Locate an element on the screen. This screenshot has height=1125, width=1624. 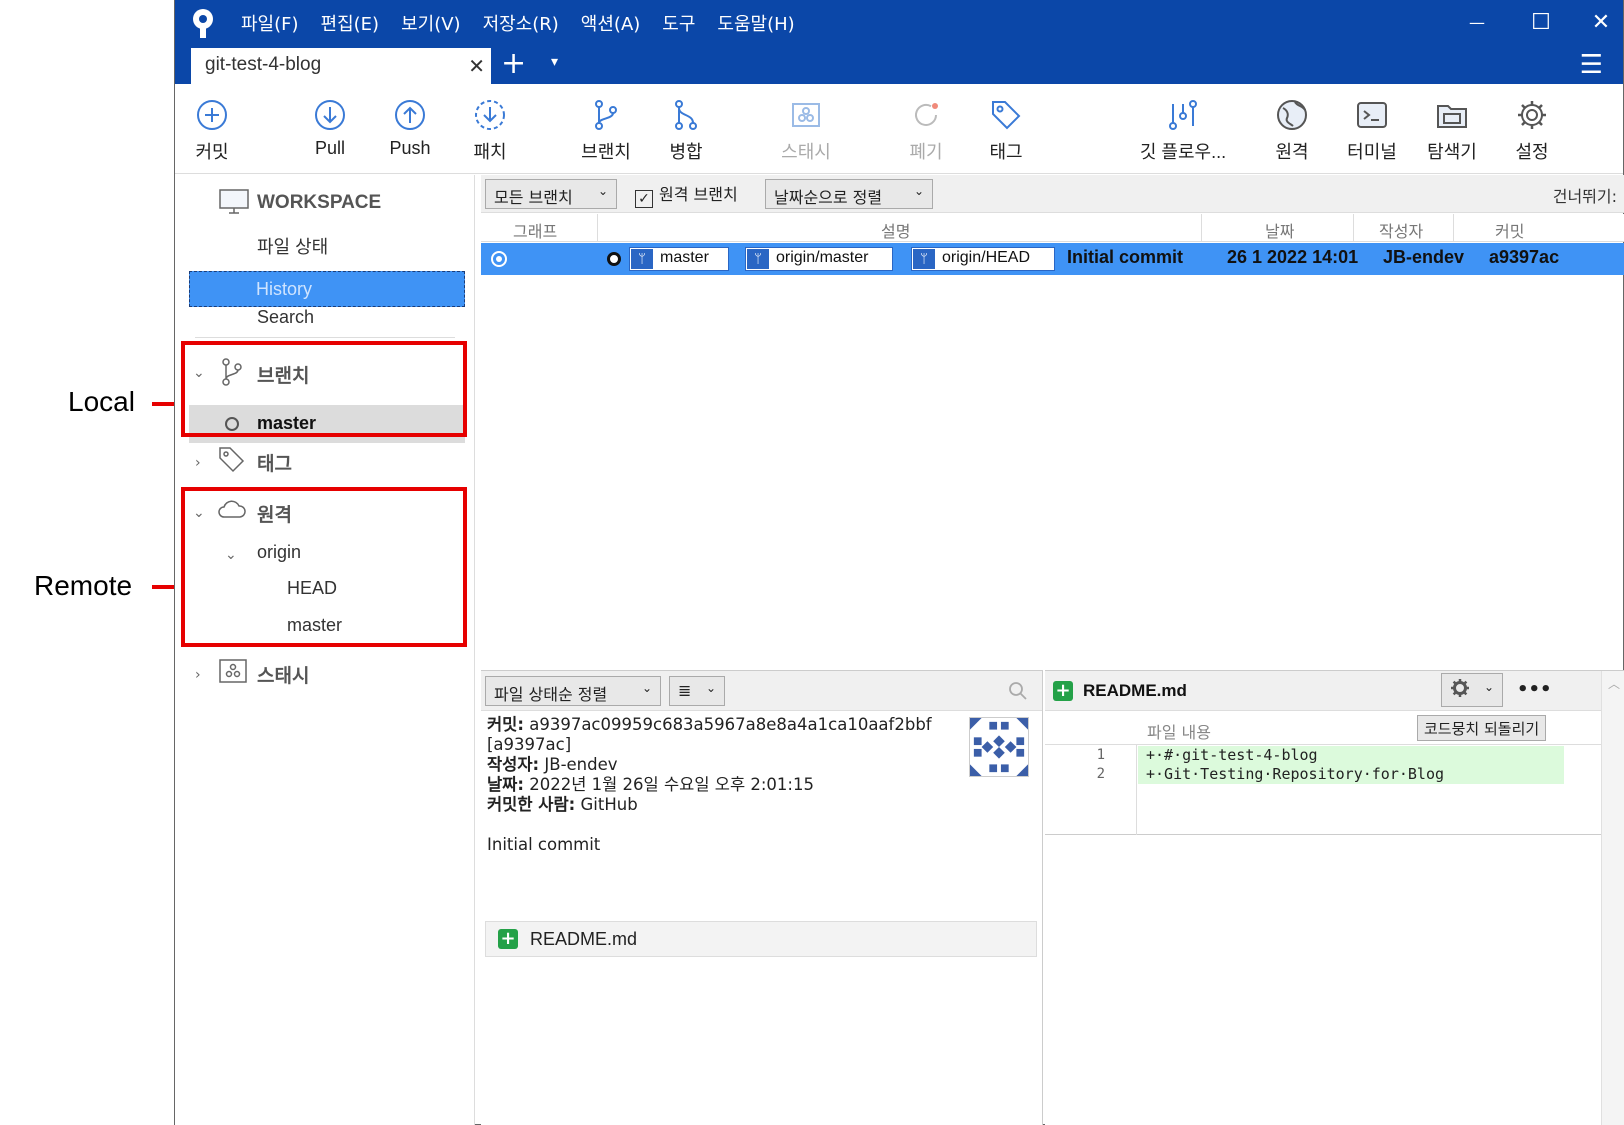
annotation-remote: Remote is located at coordinates (83, 585).